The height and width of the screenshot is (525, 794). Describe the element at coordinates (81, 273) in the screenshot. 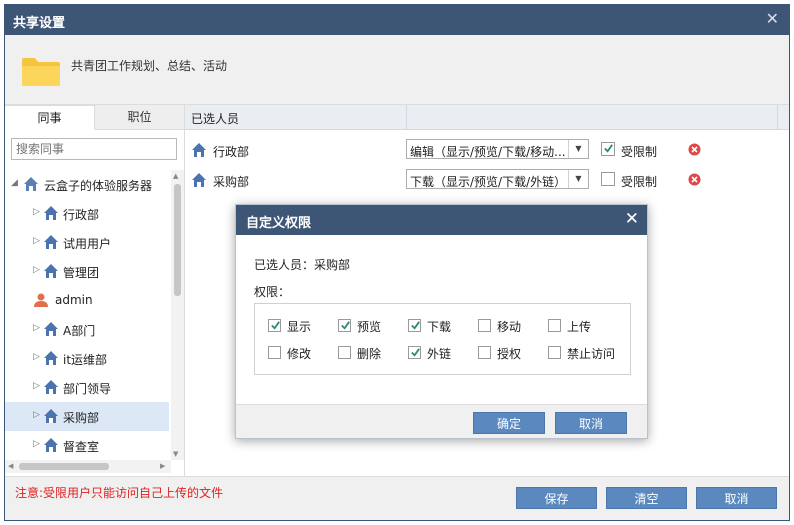

I see `tree-item-label: 管理团` at that location.